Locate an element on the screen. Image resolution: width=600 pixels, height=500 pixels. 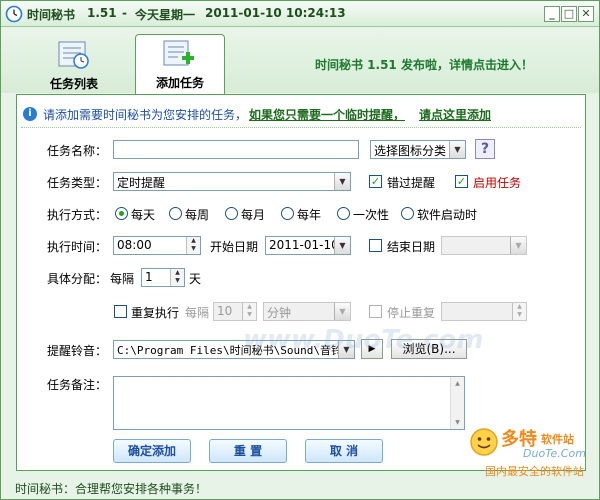
mode-once-radio is located at coordinates (343, 213).